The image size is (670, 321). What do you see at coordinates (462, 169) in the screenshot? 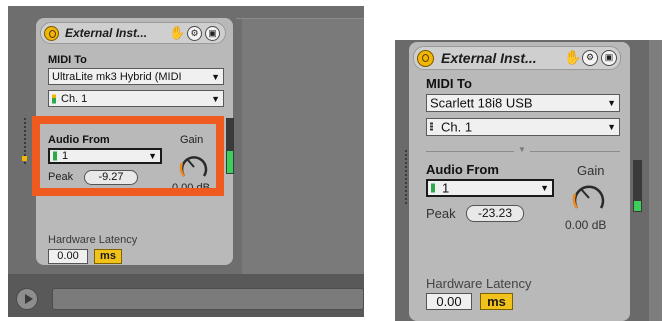
I see `audio-from-label: Audio From` at bounding box center [462, 169].